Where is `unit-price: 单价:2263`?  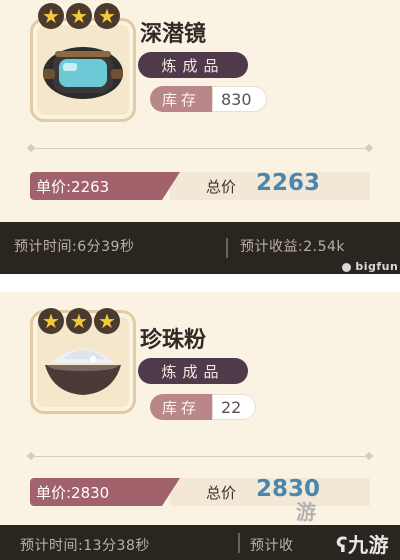 unit-price: 单价:2263 is located at coordinates (105, 186).